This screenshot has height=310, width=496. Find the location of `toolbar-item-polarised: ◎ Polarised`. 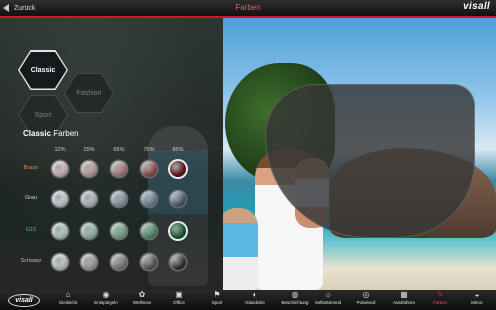

toolbar-item-polarised: ◎ Polarised is located at coordinates (366, 300).